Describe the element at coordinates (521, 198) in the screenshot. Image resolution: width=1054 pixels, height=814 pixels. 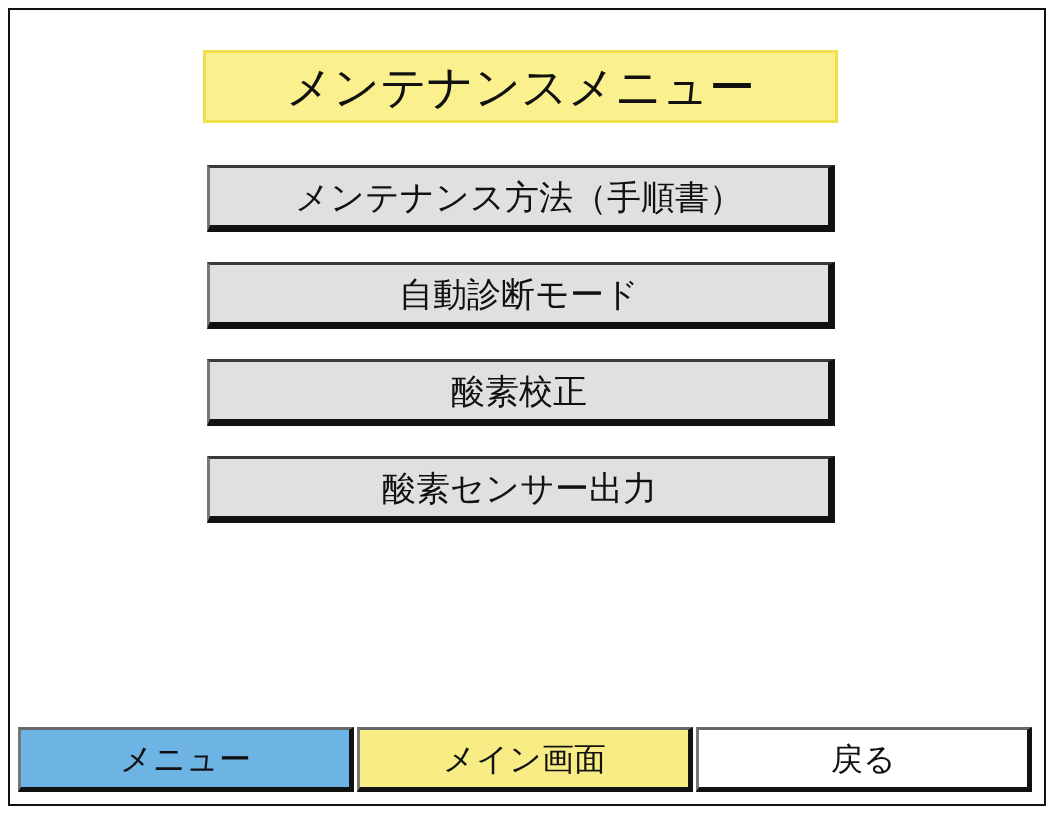
I see `menu-button: メンテナンス方法（手順書）` at that location.